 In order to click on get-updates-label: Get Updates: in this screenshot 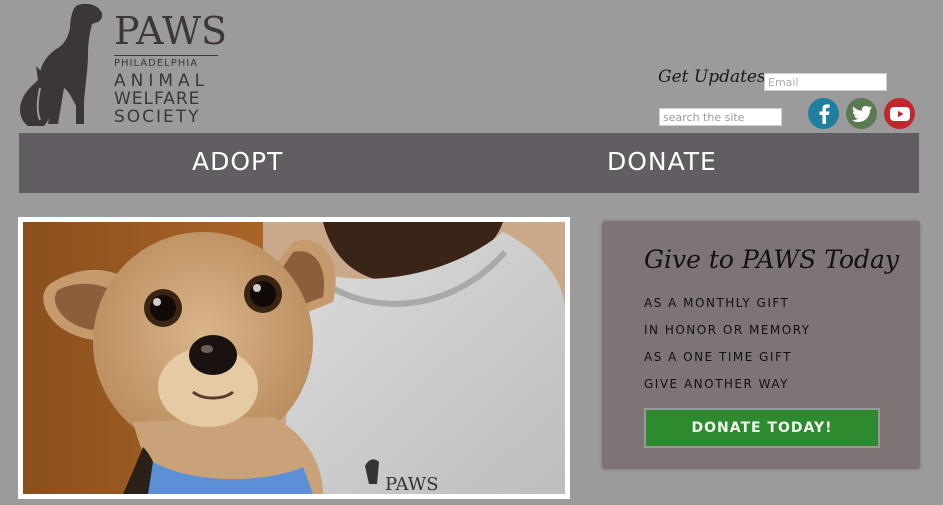, I will do `click(715, 77)`.